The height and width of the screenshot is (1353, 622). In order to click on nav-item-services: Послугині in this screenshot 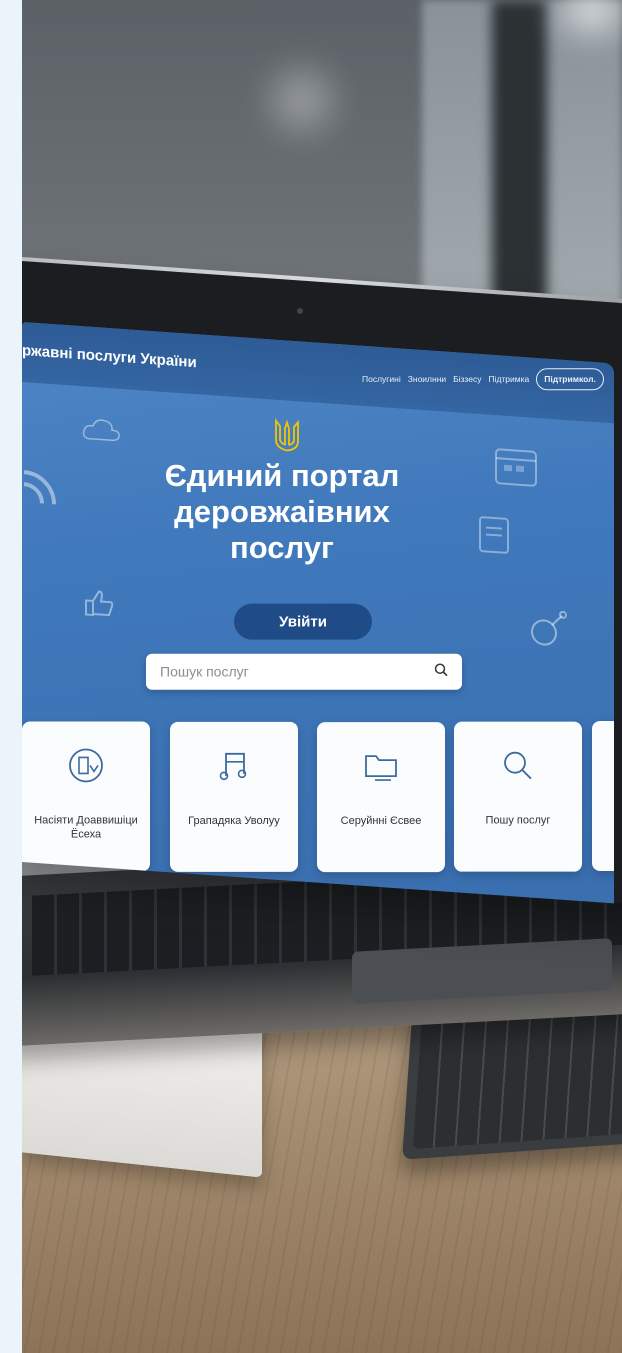, I will do `click(381, 379)`.